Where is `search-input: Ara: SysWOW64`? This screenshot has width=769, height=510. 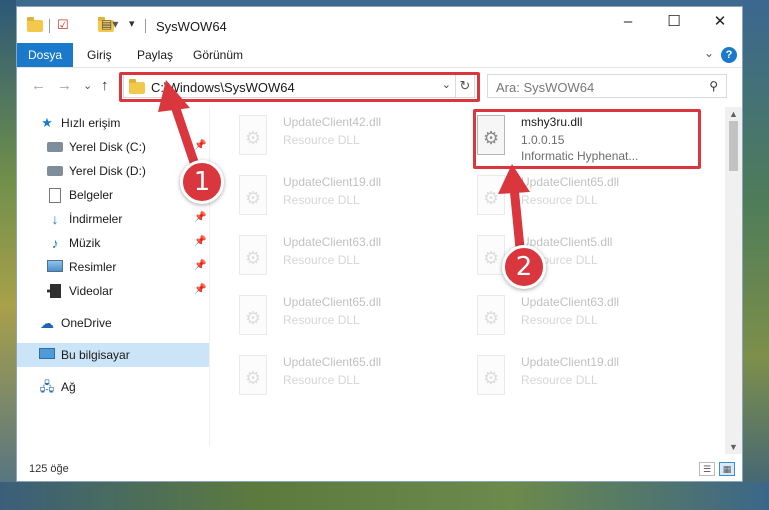 search-input: Ara: SysWOW64 is located at coordinates (545, 87).